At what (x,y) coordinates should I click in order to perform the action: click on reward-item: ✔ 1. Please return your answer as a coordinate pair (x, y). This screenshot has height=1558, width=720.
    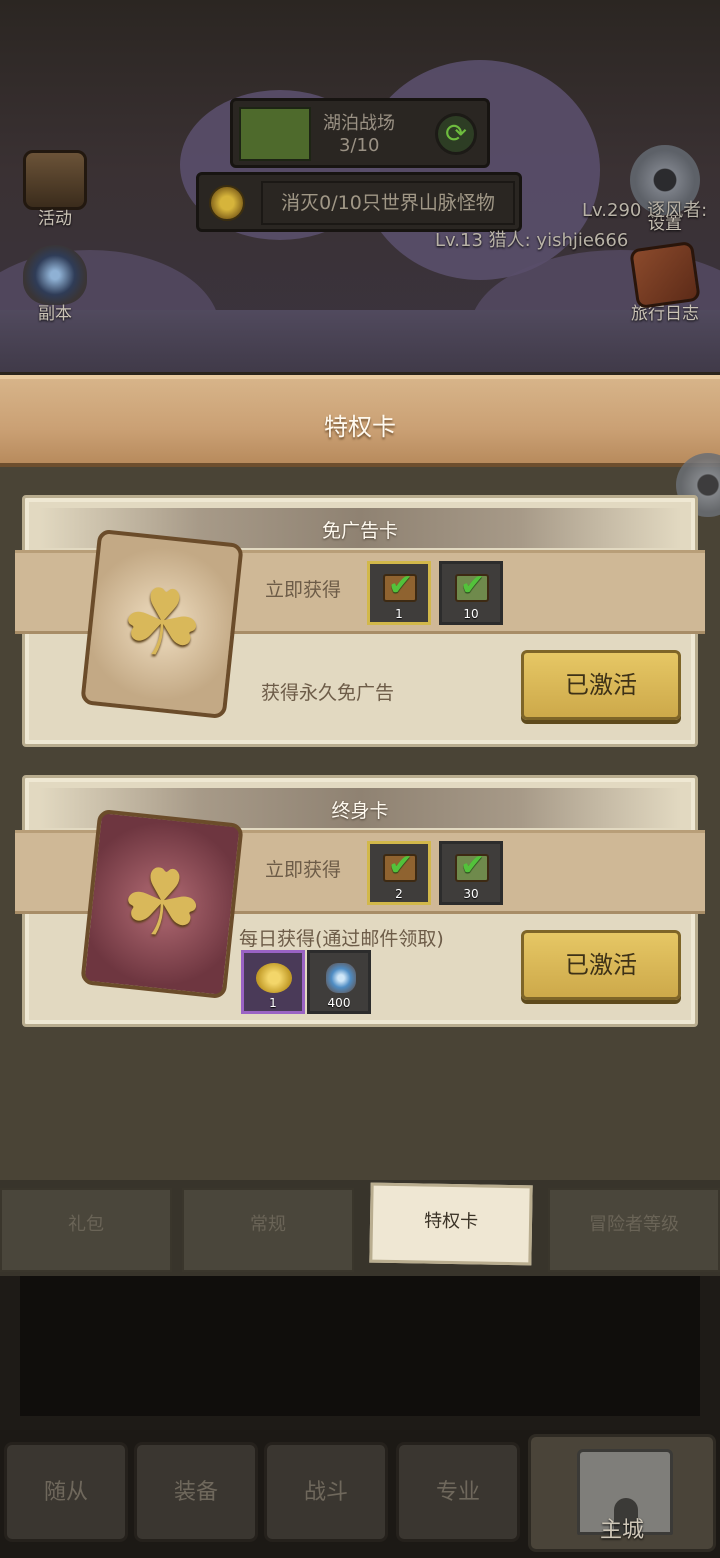
    Looking at the image, I should click on (399, 593).